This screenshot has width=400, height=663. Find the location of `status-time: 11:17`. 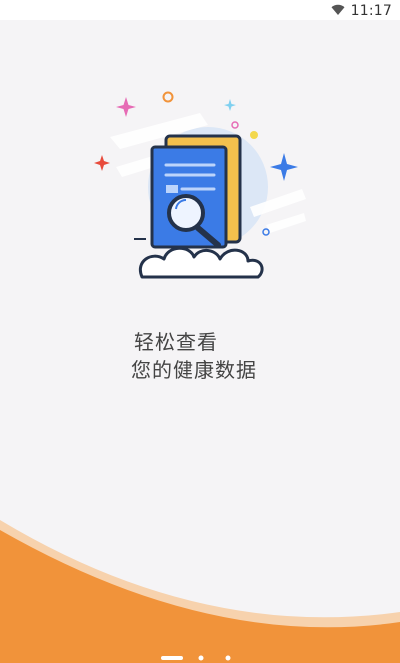

status-time: 11:17 is located at coordinates (371, 10).